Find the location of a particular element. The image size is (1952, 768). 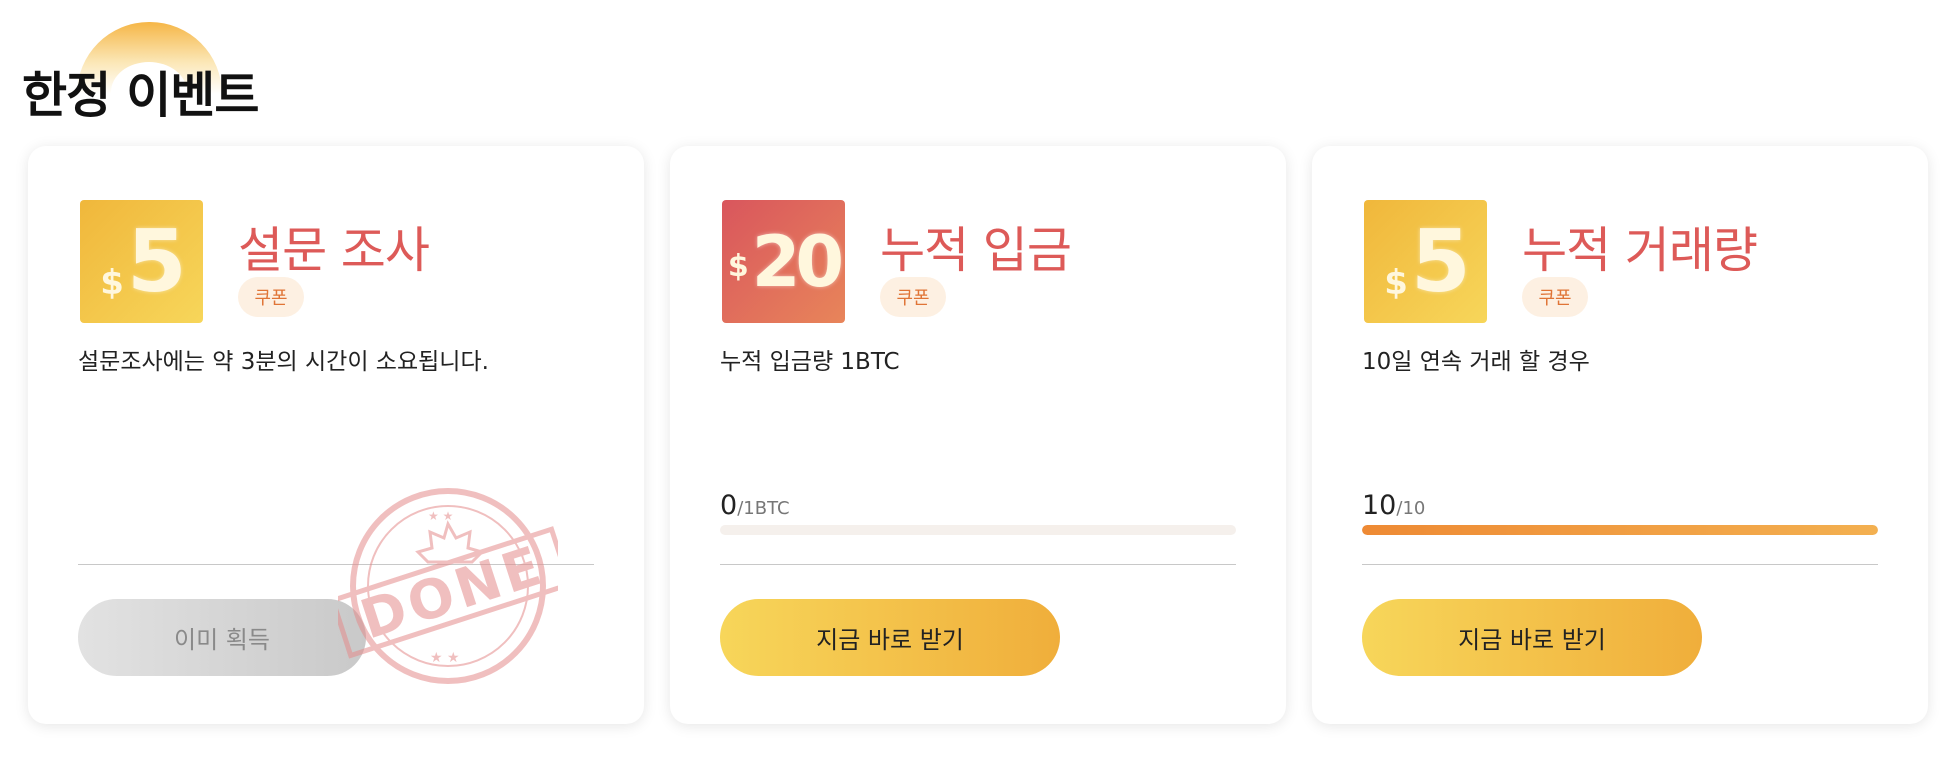

progress-value: 10/10 is located at coordinates (1393, 505).